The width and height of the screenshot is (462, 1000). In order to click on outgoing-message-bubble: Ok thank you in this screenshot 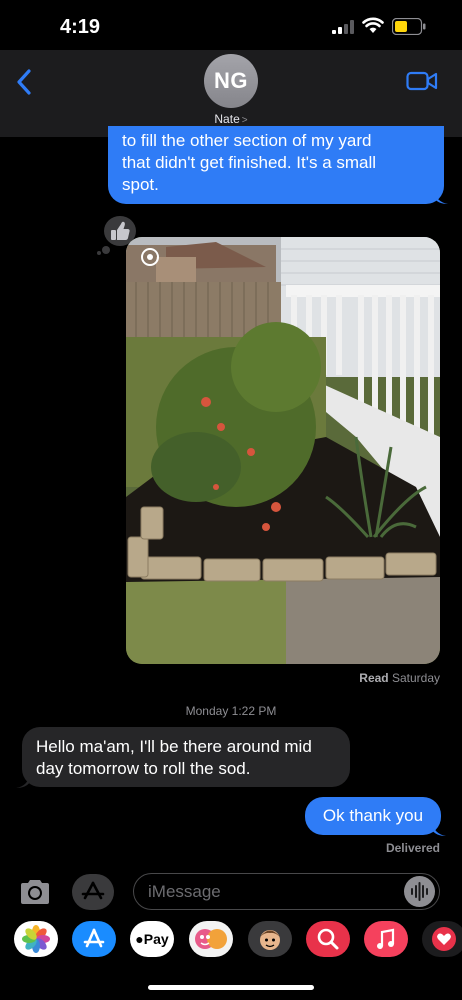, I will do `click(373, 816)`.